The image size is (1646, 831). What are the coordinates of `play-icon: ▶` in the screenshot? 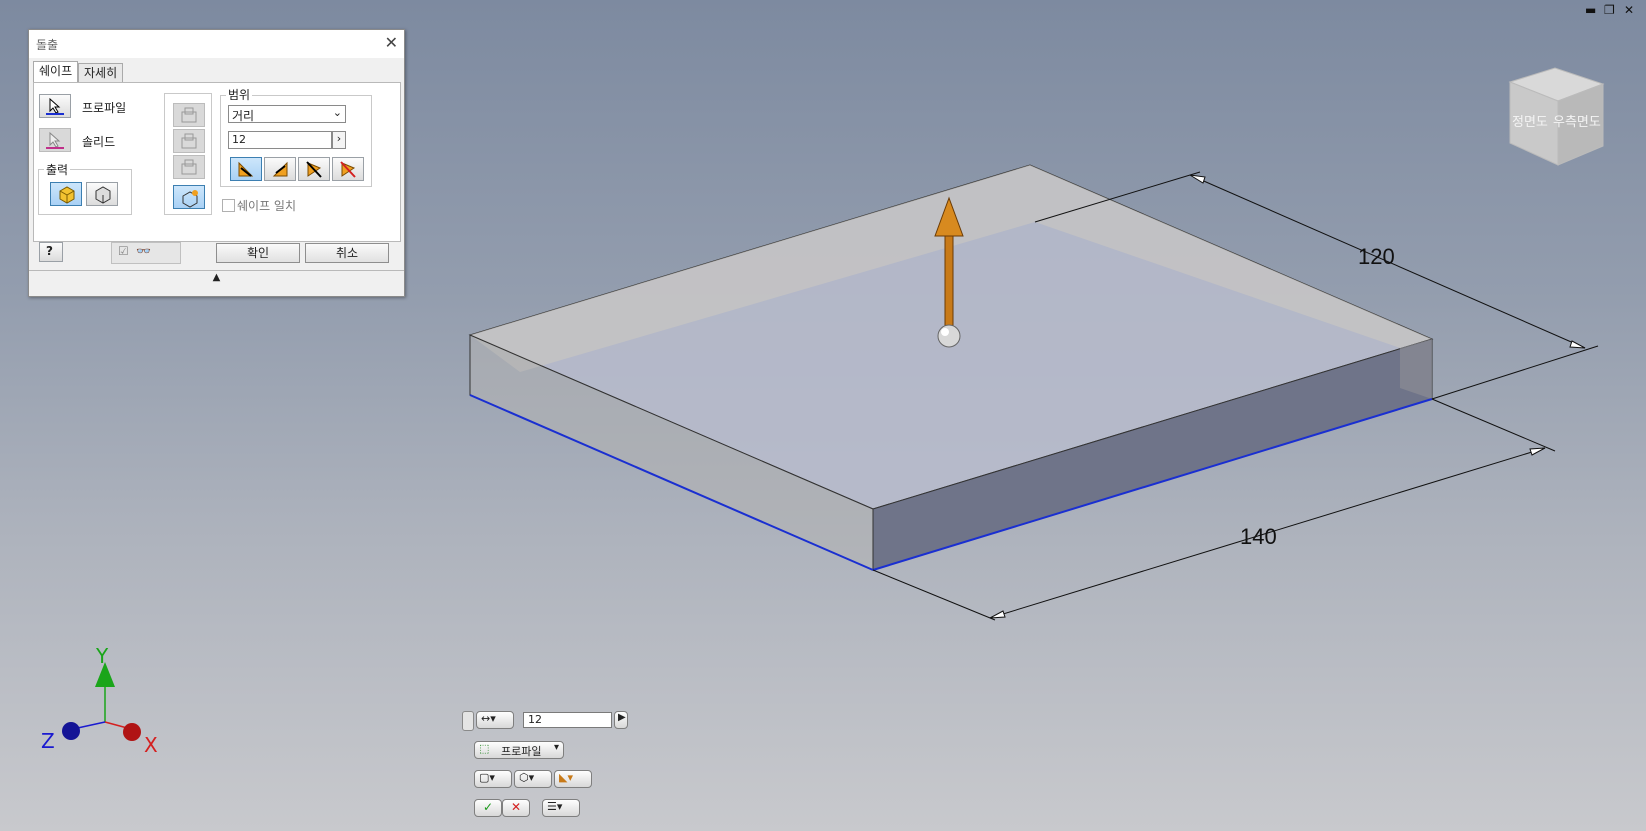 It's located at (622, 717).